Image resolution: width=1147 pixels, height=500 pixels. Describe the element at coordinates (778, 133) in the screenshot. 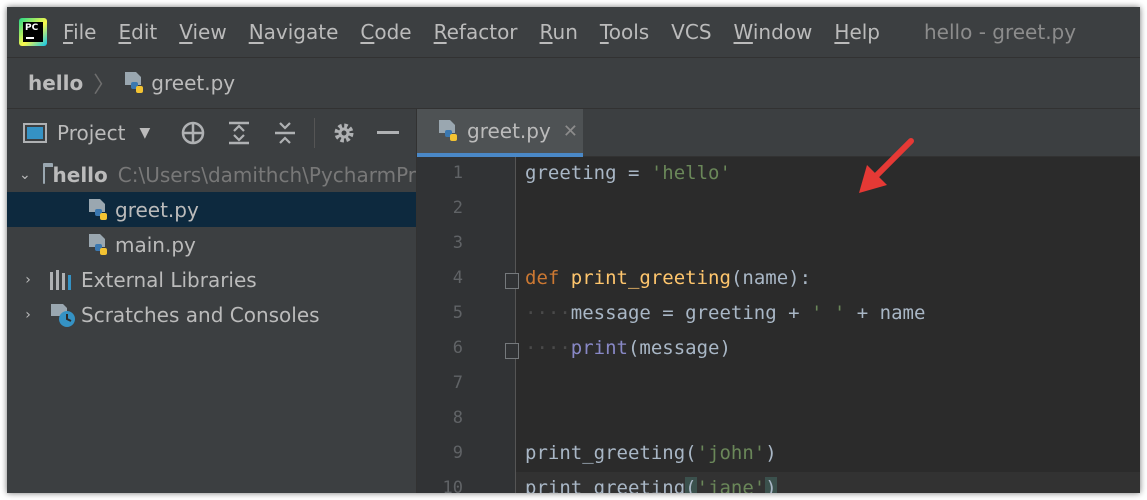

I see `editor-tab-bar: greet.py ✕` at that location.